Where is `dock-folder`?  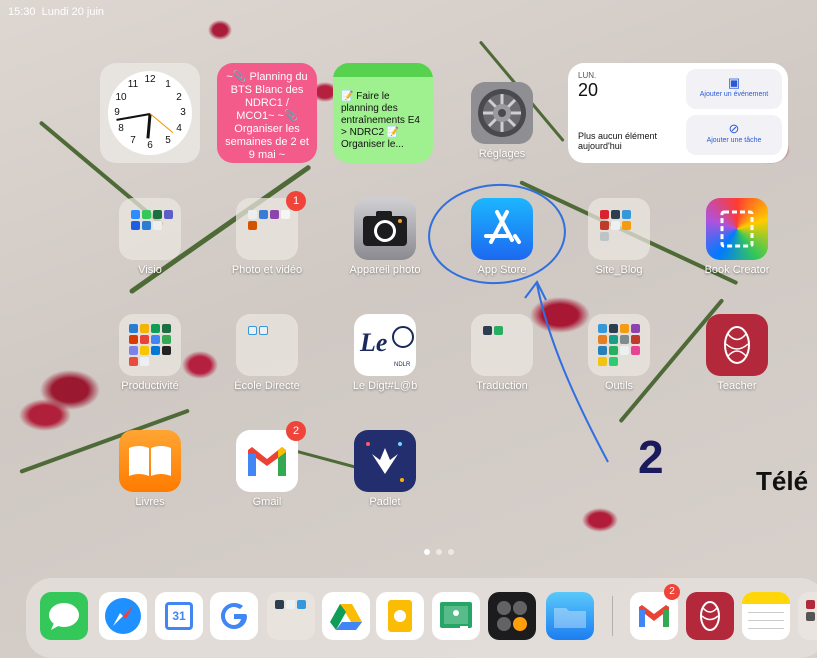
dock-folder is located at coordinates (291, 616).